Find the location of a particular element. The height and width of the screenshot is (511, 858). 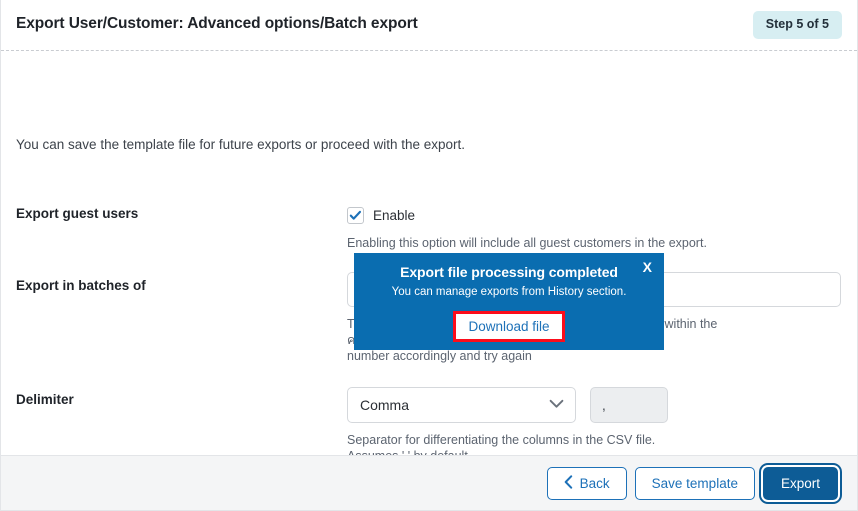

back-button: Back is located at coordinates (586, 483).